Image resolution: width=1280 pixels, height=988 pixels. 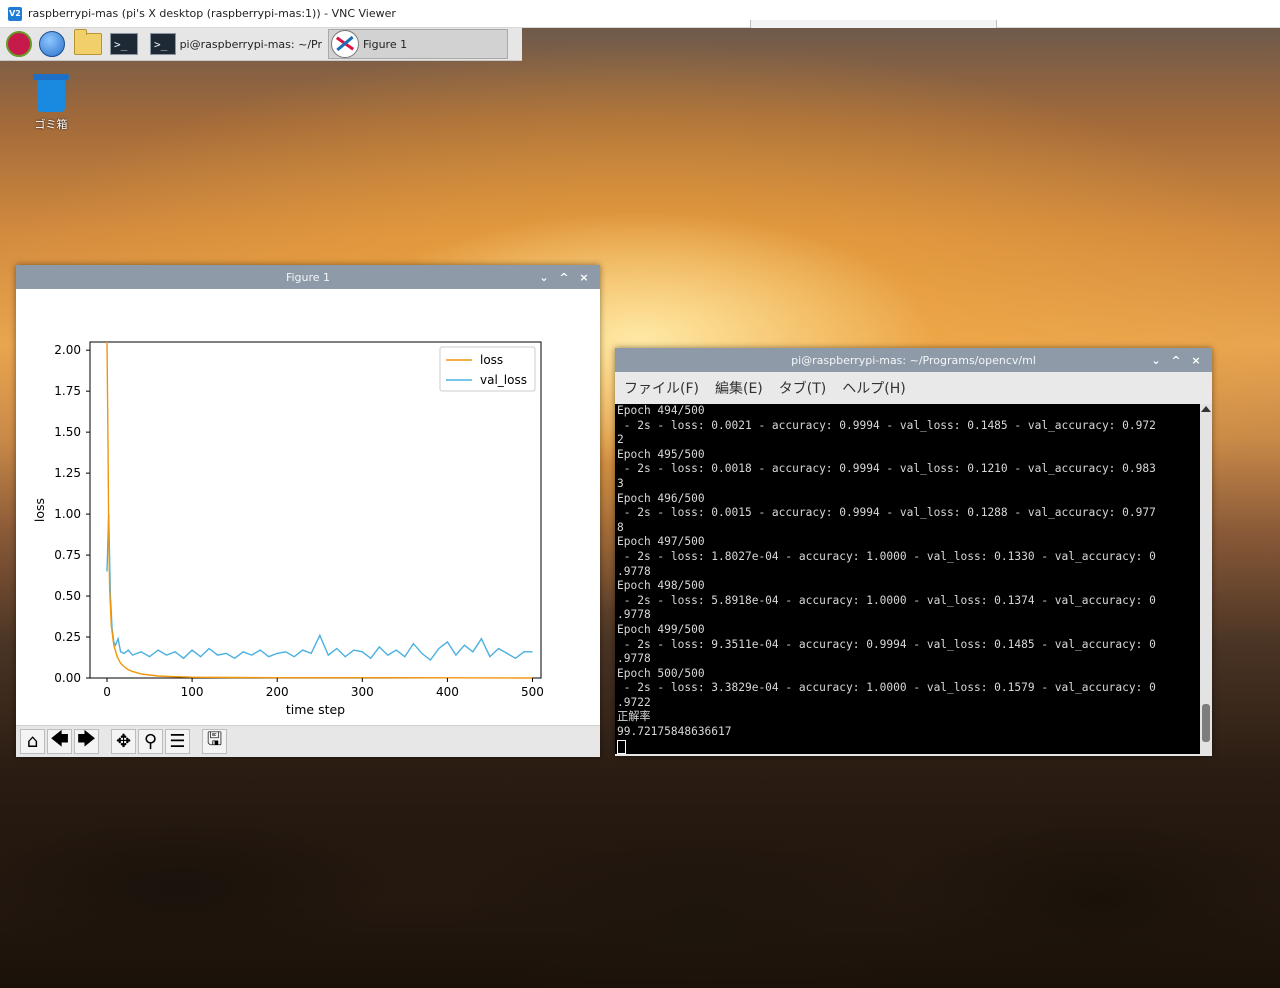 I want to click on taskbar-task-figure: Figure 1, so click(x=418, y=44).